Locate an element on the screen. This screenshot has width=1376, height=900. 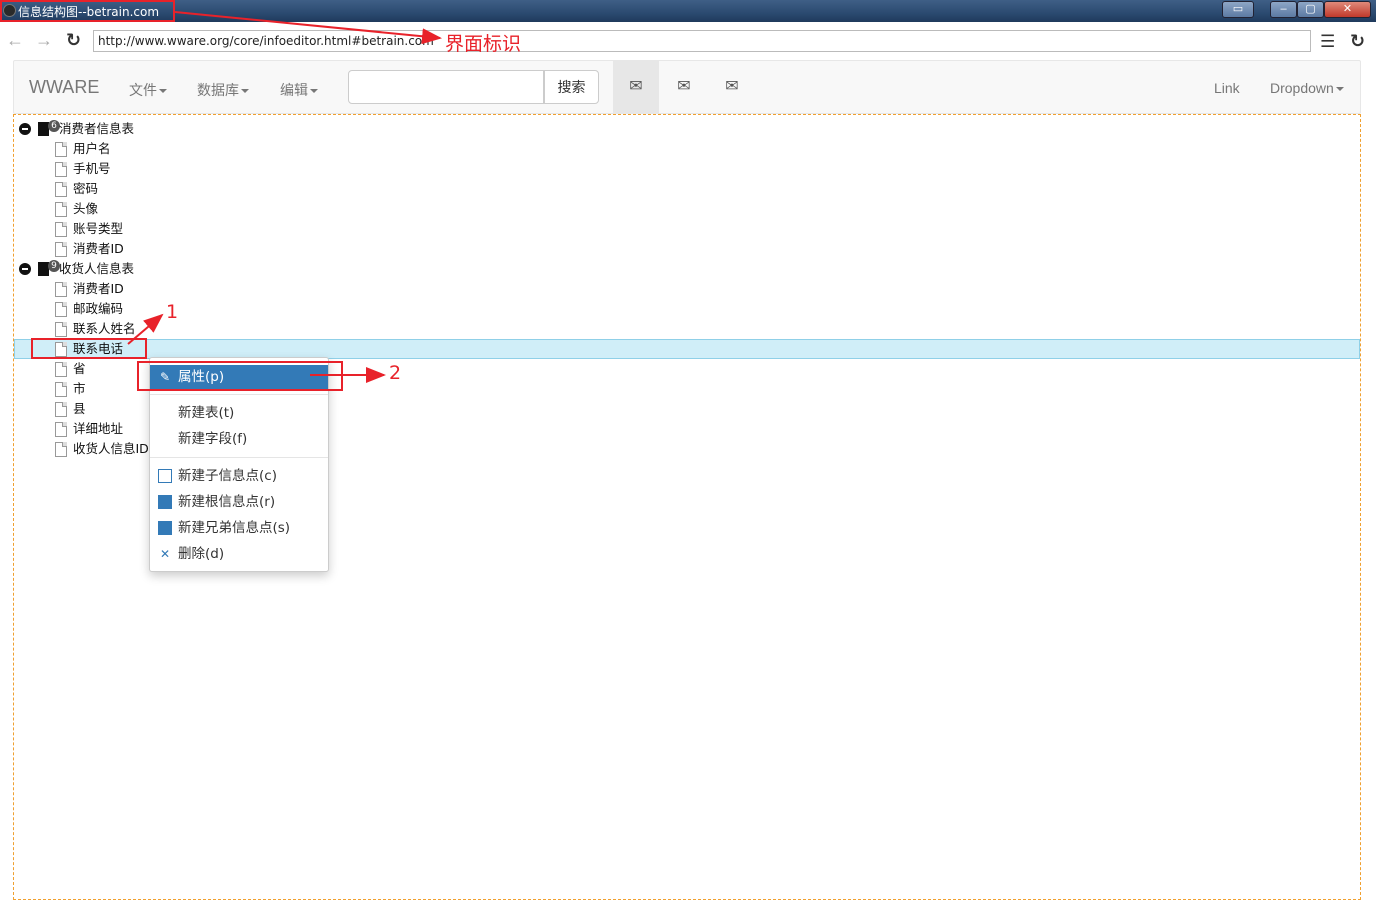
menu-file-label: 文件 is located at coordinates (143, 90).